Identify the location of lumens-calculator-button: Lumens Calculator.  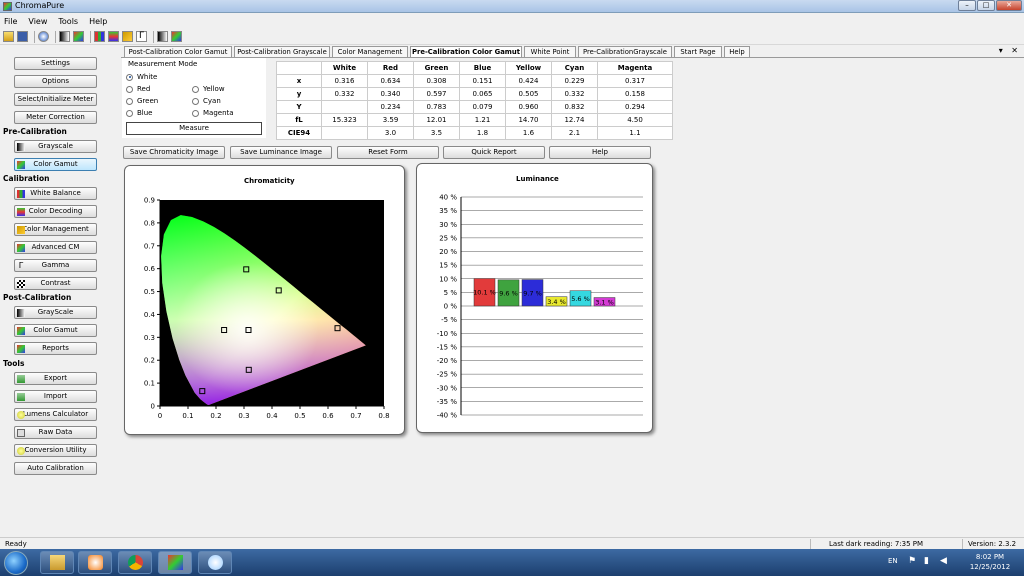
(55, 414).